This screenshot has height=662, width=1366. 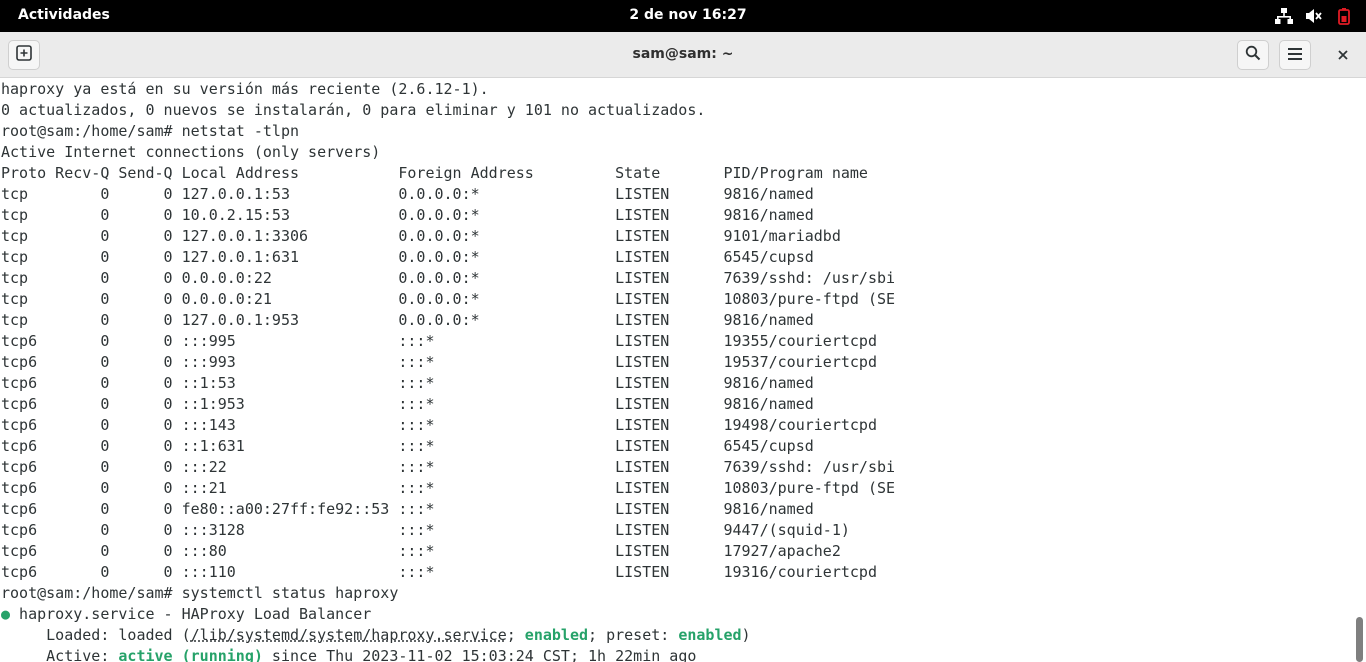 What do you see at coordinates (190, 654) in the screenshot?
I see `active-state: active (running)` at bounding box center [190, 654].